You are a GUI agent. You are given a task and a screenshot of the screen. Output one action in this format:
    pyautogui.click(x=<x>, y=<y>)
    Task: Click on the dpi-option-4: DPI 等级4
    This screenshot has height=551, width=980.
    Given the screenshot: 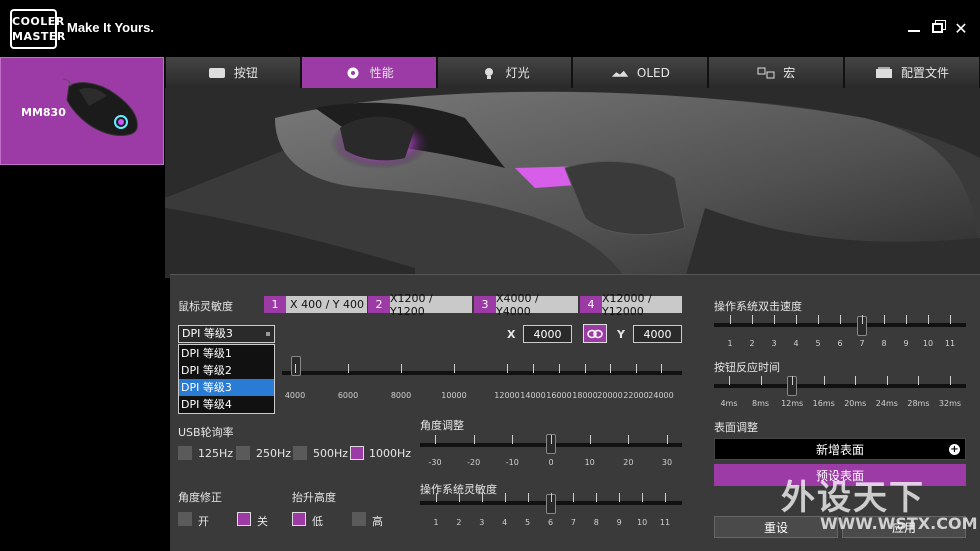 What is the action you would take?
    pyautogui.click(x=226, y=404)
    